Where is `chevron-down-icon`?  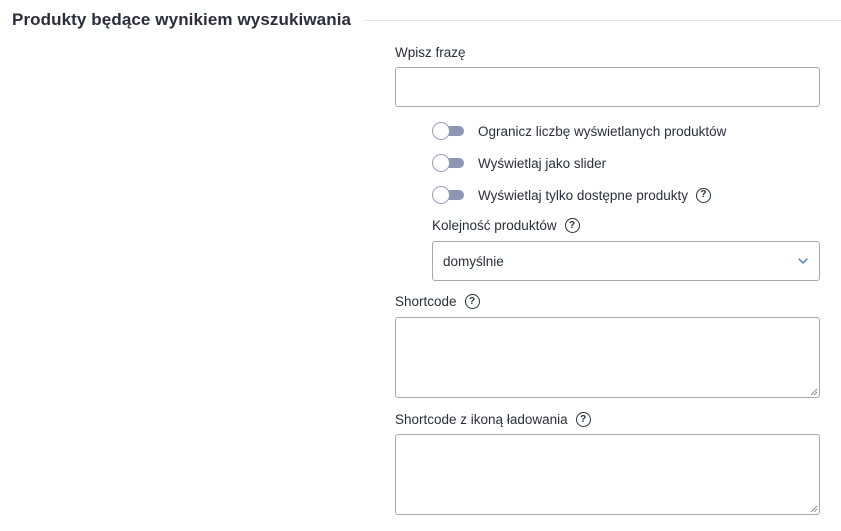 chevron-down-icon is located at coordinates (803, 261).